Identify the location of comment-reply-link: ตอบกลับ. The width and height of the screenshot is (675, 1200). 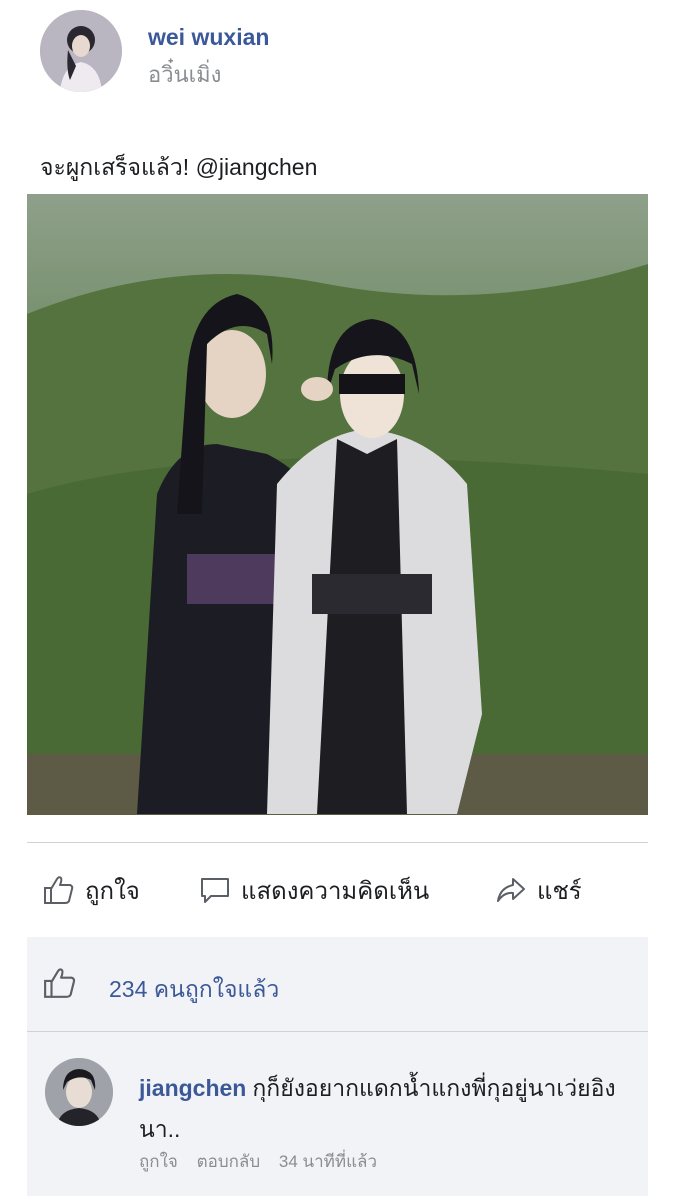
(229, 1161).